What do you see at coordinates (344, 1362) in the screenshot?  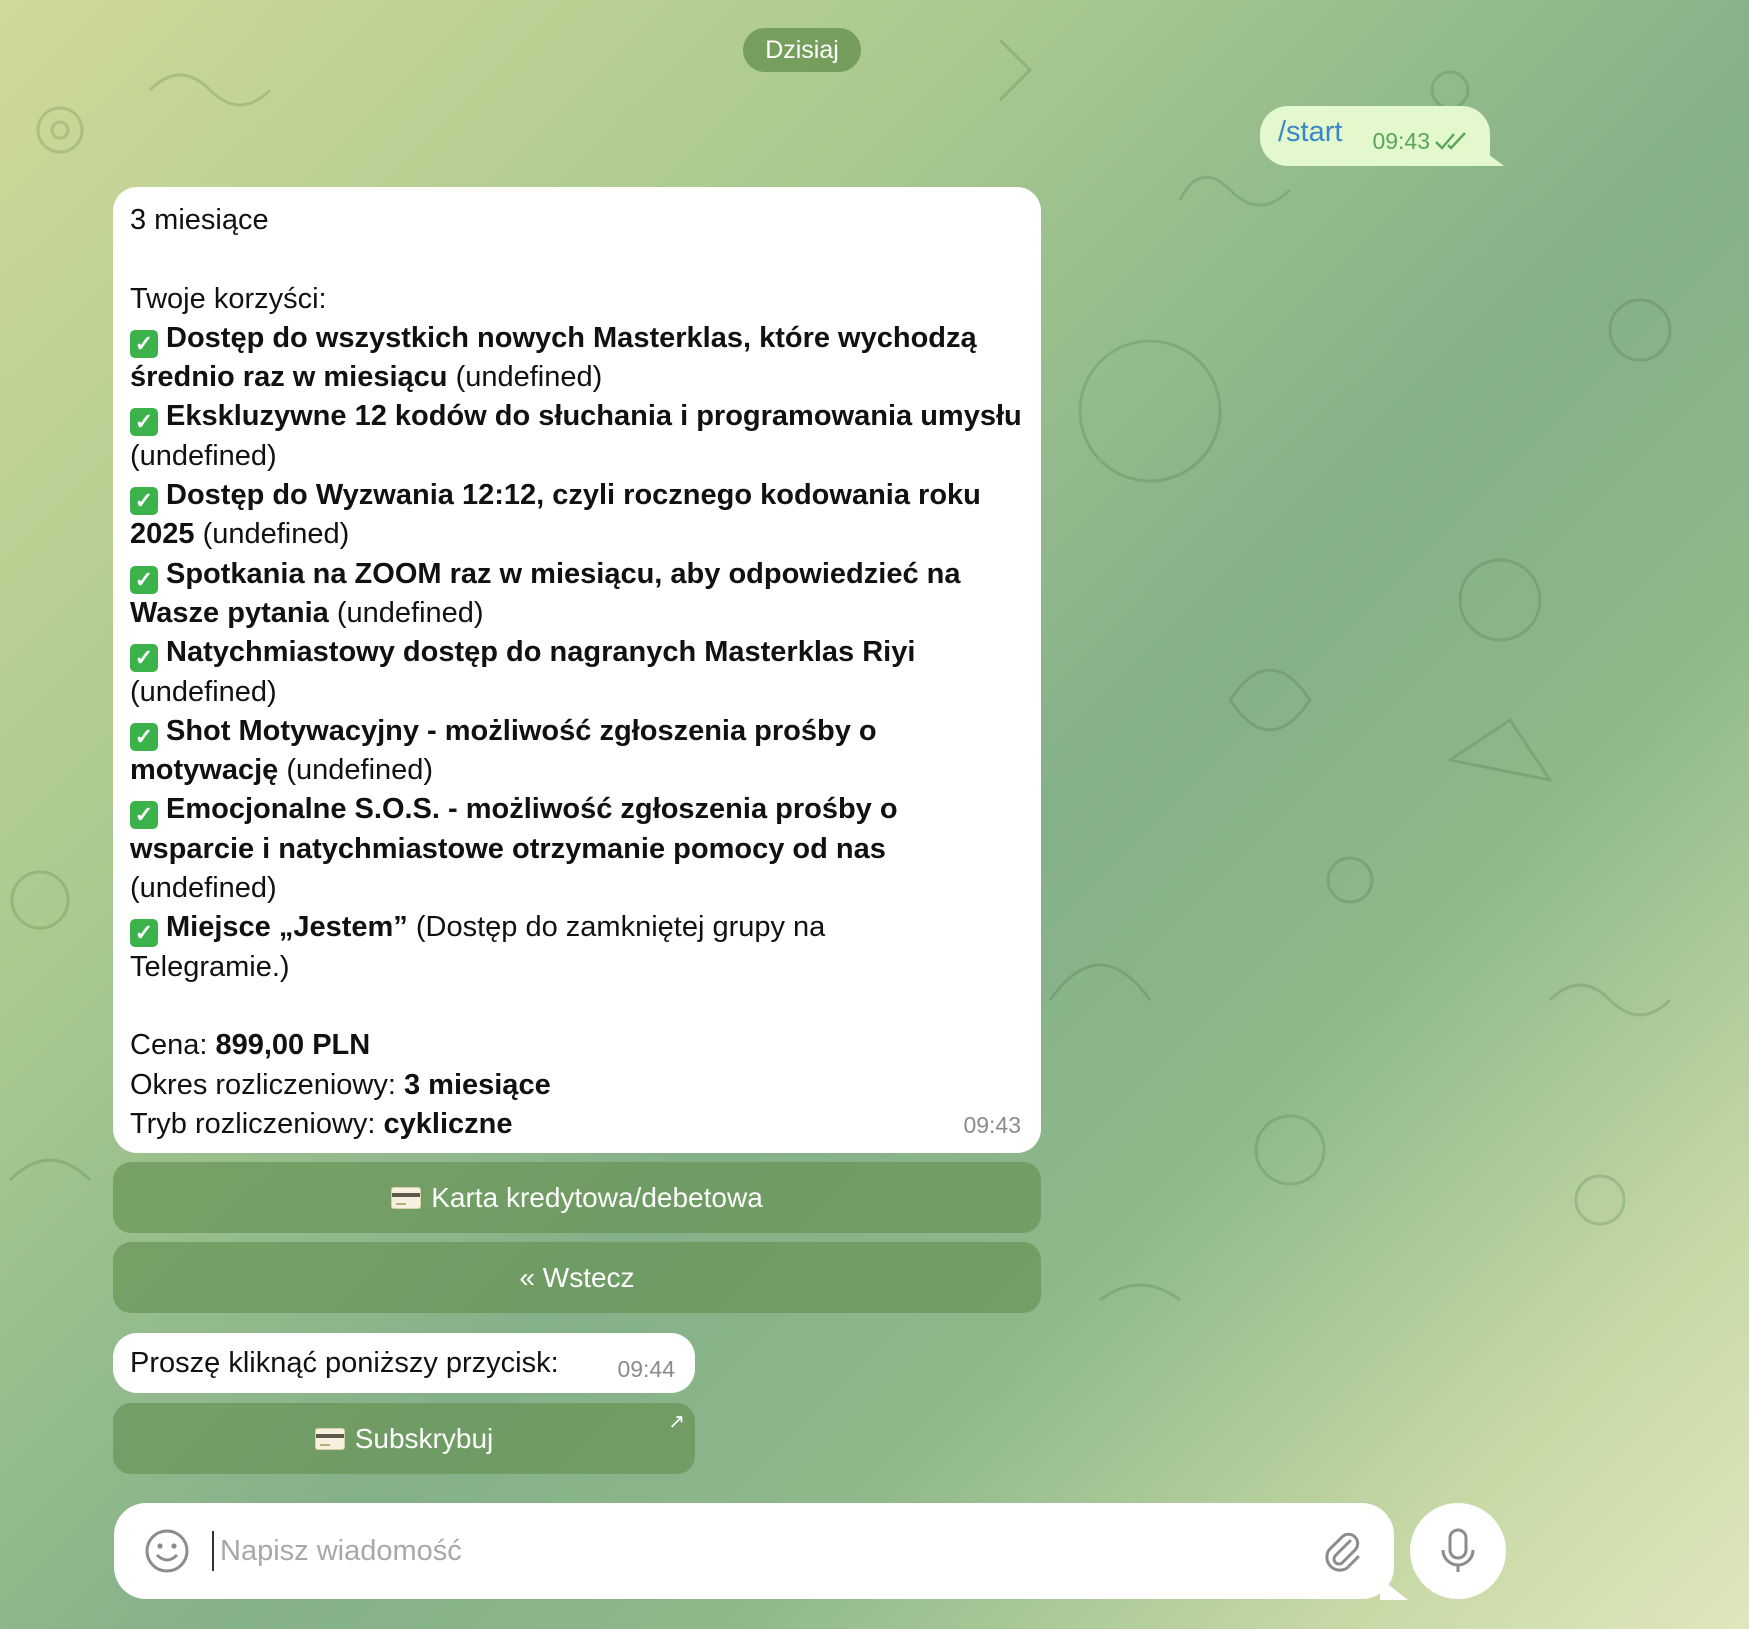 I see `prompt-text: Proszę kliknąć poniższy przycisk:` at bounding box center [344, 1362].